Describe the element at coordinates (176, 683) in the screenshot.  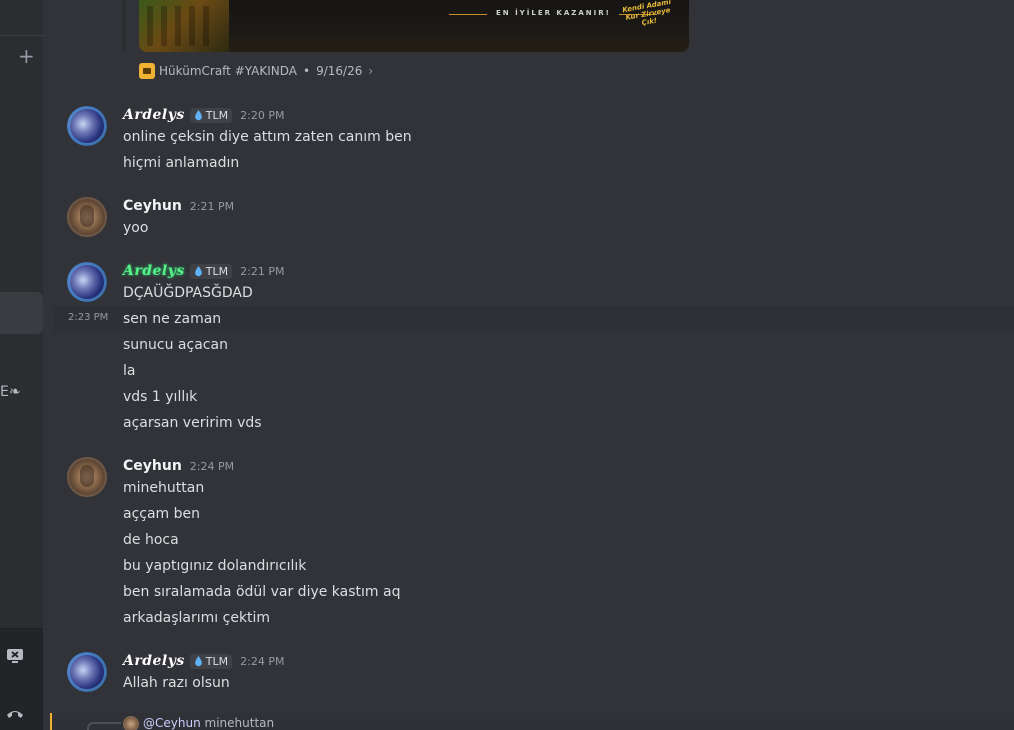
I see `message-line: Allah razı olsun` at that location.